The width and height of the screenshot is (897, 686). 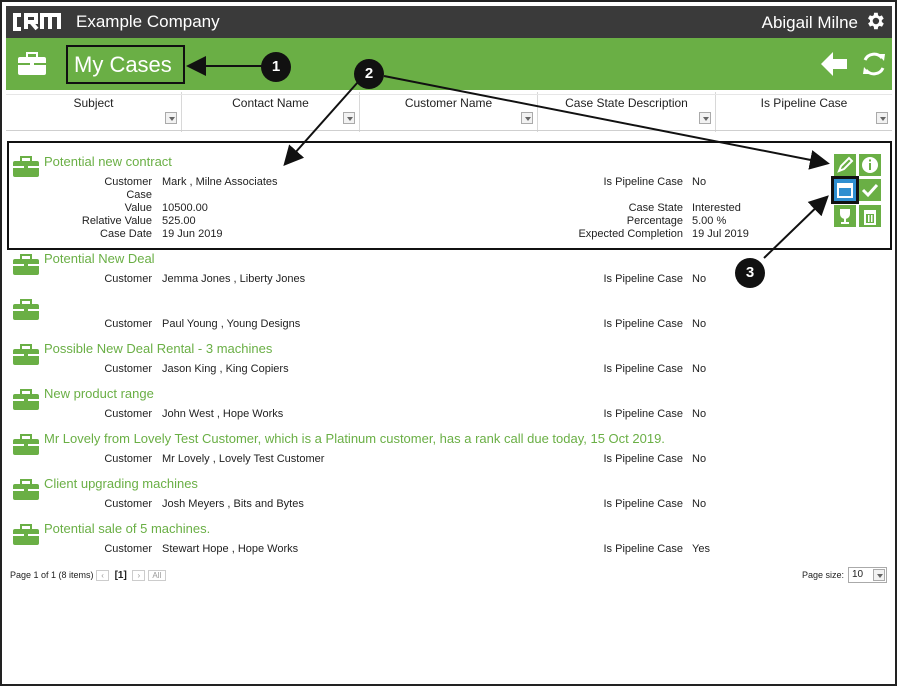 I want to click on column-label: Case State Description, so click(x=626, y=103).